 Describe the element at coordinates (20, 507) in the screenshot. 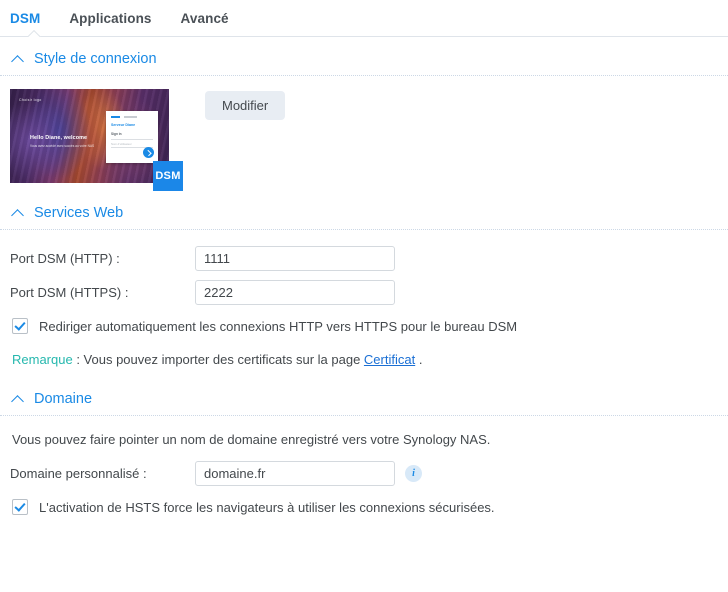

I see `hsts-checkbox` at that location.